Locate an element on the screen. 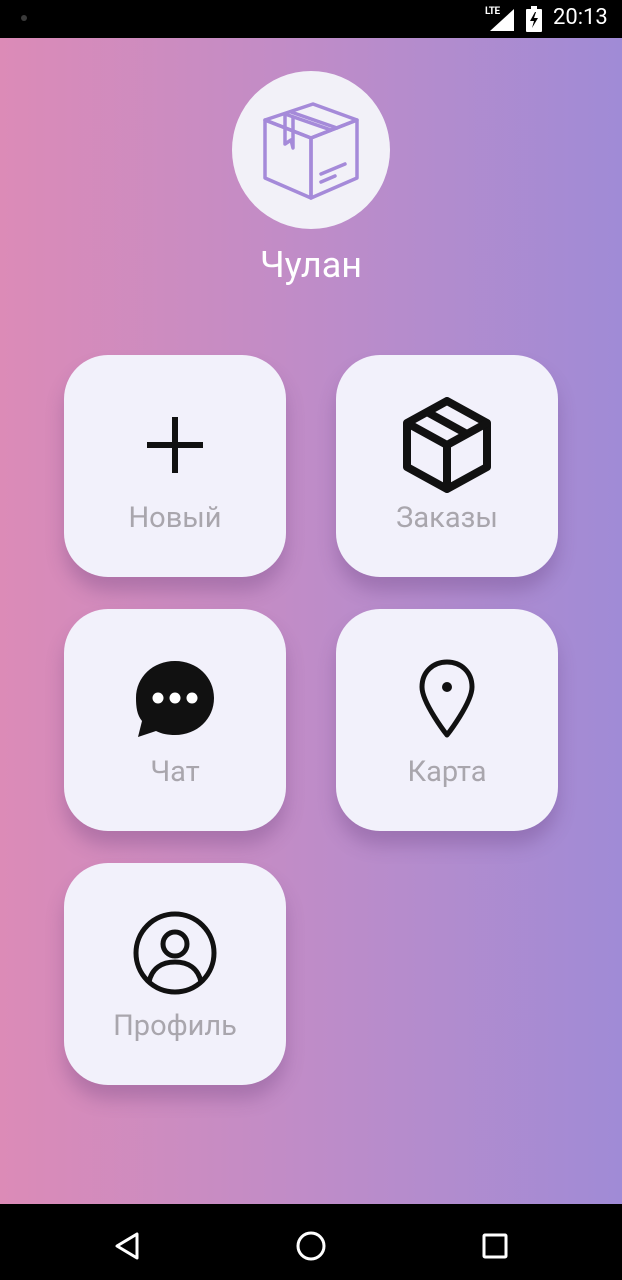  package-icon is located at coordinates (311, 151).